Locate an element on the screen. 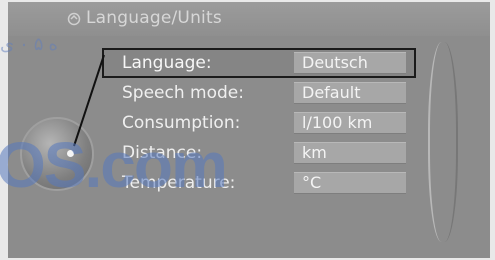 This screenshot has height=260, width=495. settings-row-consumption: Consumption: l/100 km is located at coordinates (259, 123).